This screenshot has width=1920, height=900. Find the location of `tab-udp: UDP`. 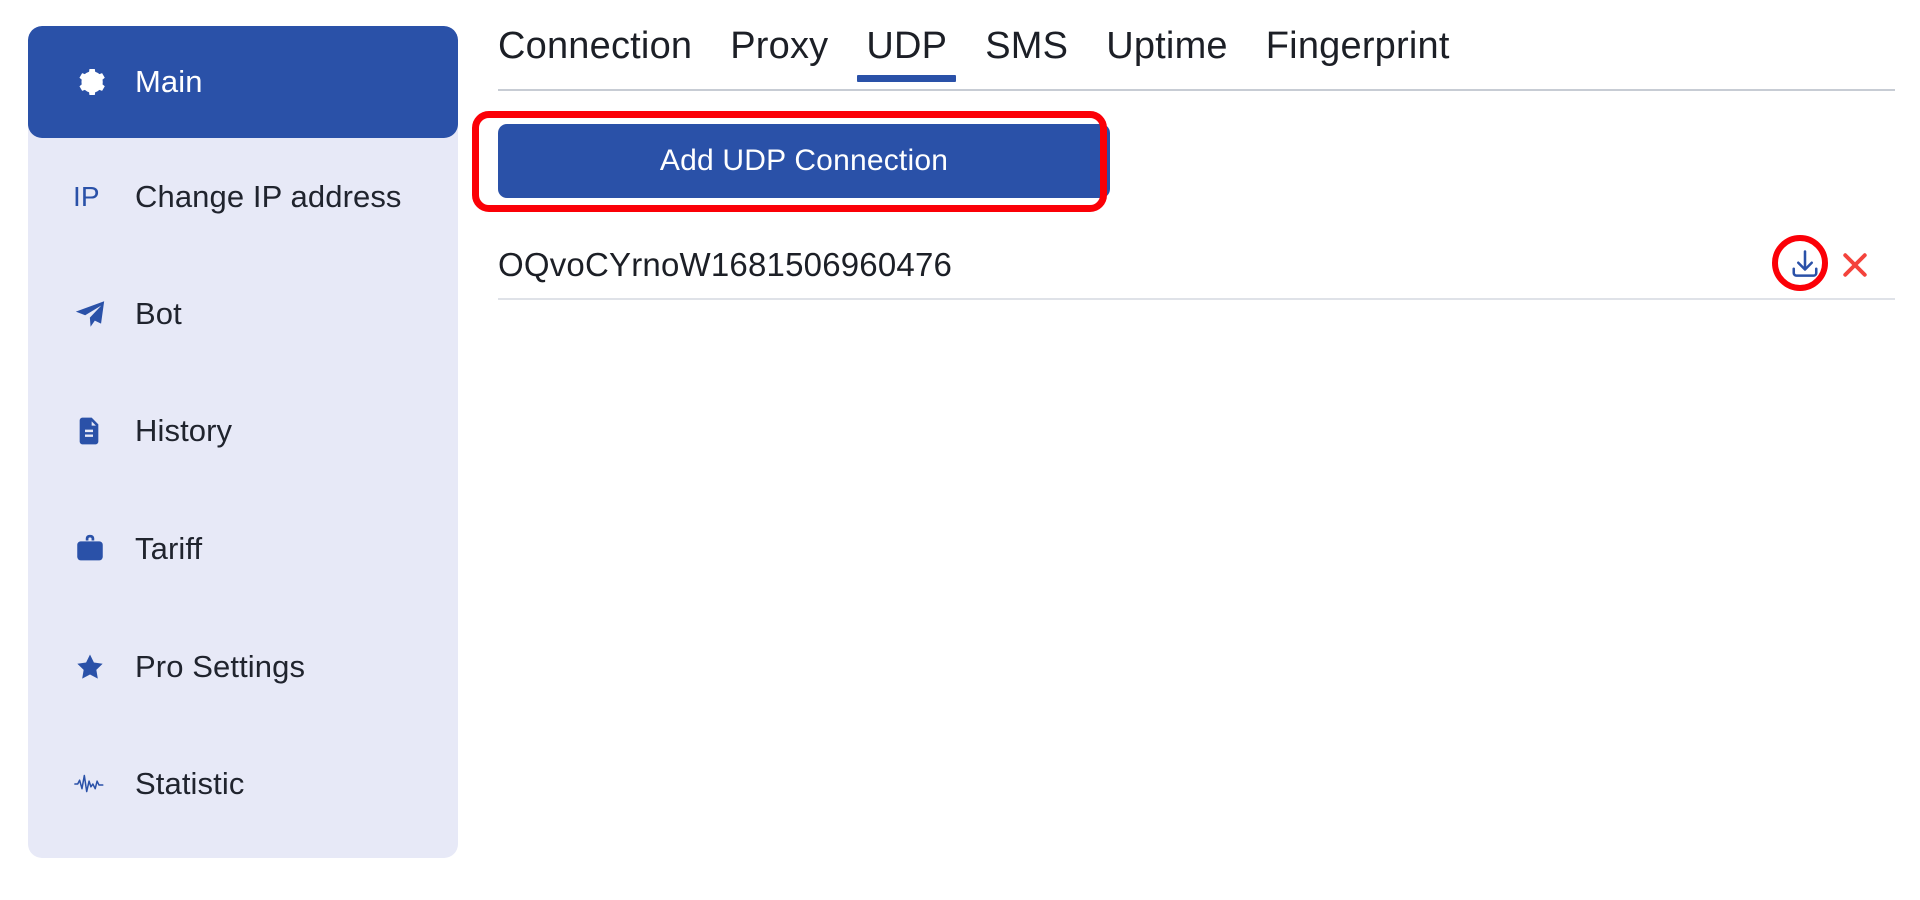

tab-udp: UDP is located at coordinates (906, 53).